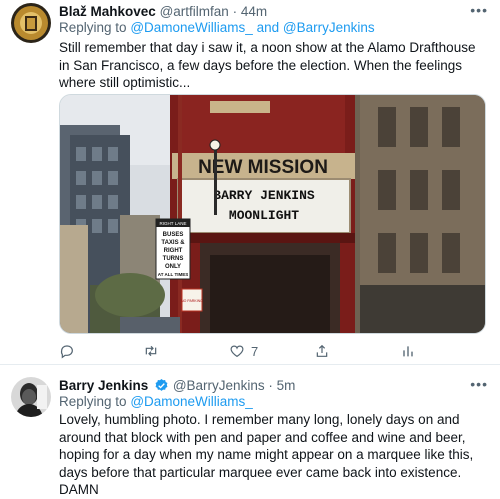 The height and width of the screenshot is (499, 500). I want to click on replying-to: Replying to @DamoneWilliams_, so click(156, 401).